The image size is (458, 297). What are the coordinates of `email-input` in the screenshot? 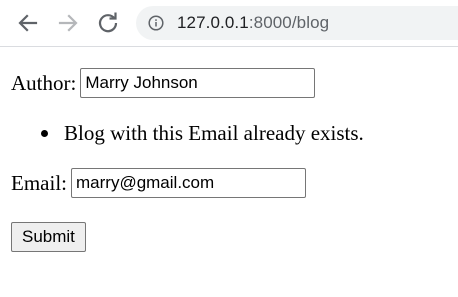 It's located at (188, 183).